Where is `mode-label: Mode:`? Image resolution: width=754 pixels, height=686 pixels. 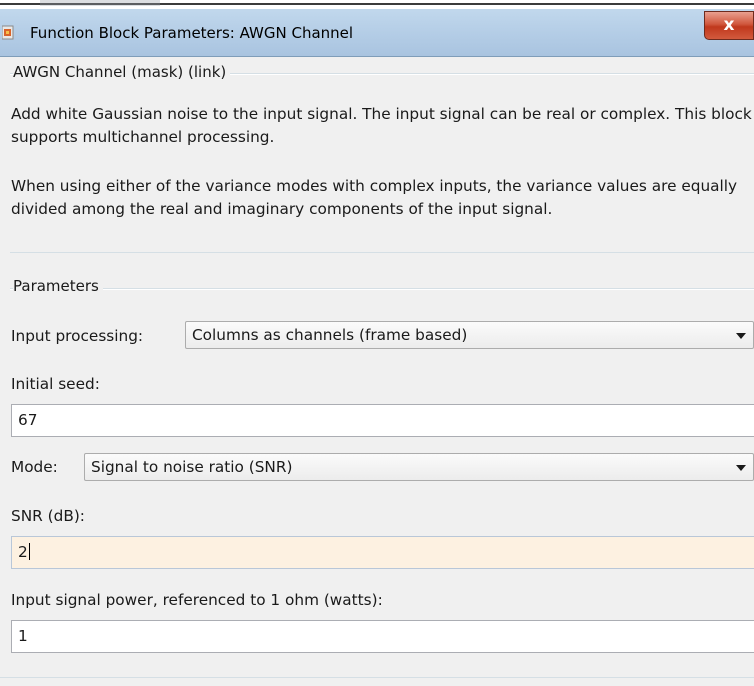
mode-label: Mode: is located at coordinates (34, 467).